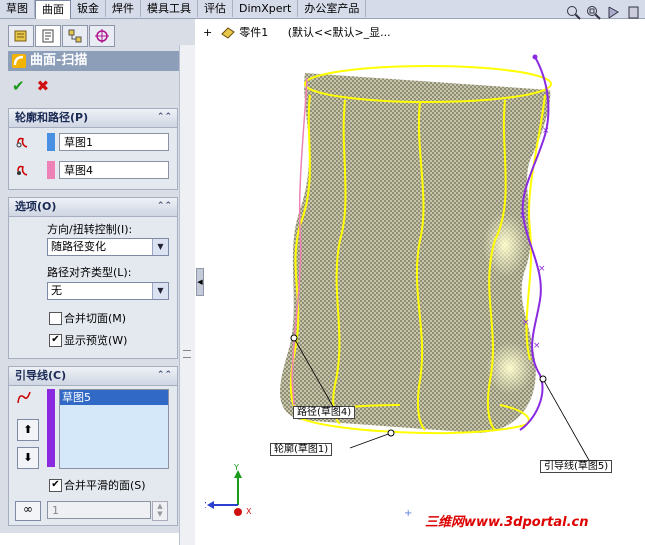 Image resolution: width=645 pixels, height=545 pixels. Describe the element at coordinates (266, 8) in the screenshot. I see `tab-dimxpert: DimXpert` at that location.